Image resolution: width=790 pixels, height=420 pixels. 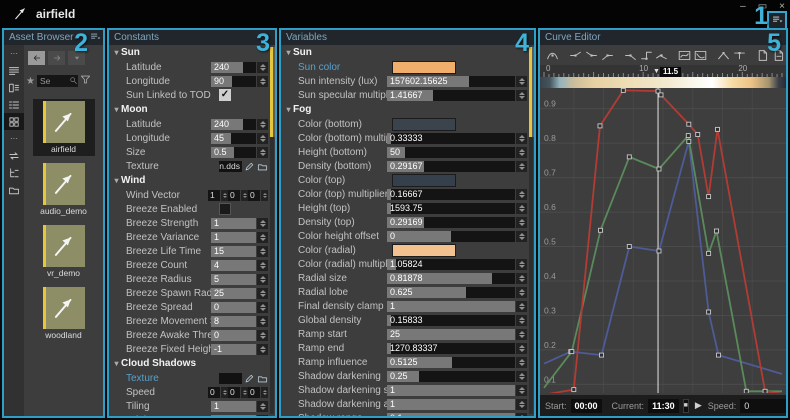 What do you see at coordinates (233, 124) in the screenshot?
I see `value-slider: 240` at bounding box center [233, 124].